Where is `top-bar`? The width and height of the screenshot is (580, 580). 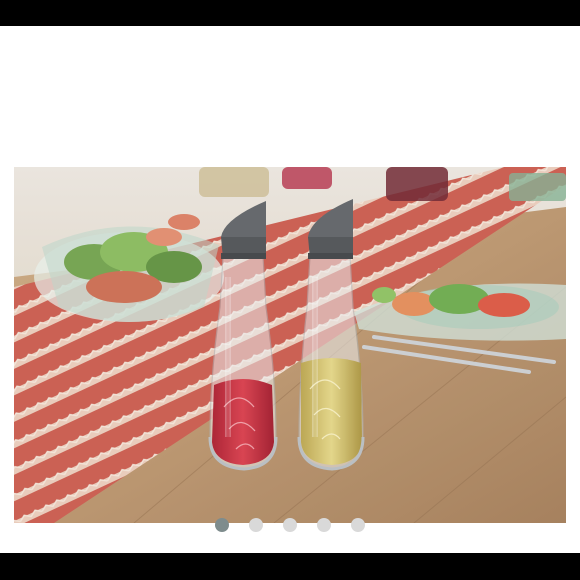 top-bar is located at coordinates (290, 13).